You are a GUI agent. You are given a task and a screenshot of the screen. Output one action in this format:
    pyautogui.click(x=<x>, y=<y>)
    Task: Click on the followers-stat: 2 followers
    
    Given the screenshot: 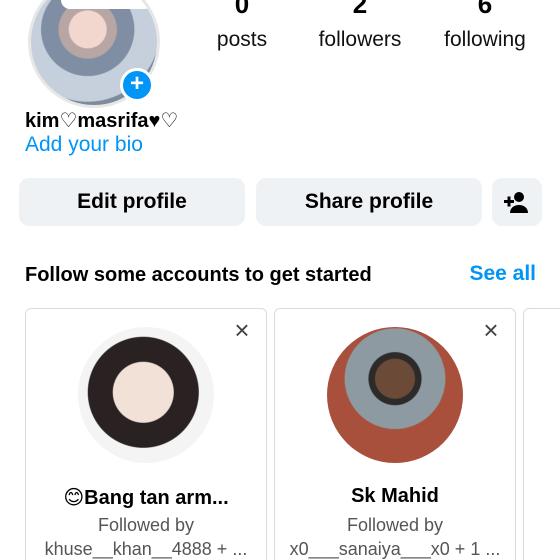 What is the action you would take?
    pyautogui.click(x=360, y=26)
    